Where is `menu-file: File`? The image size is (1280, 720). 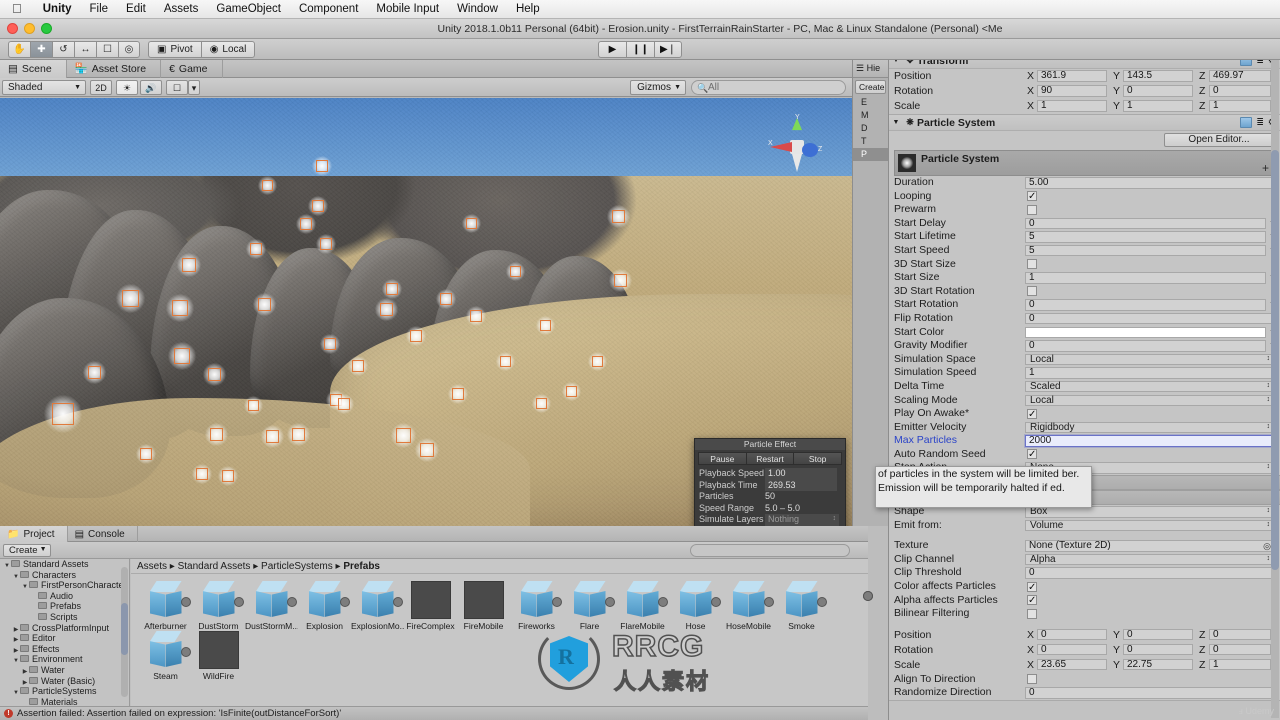
menu-file: File is located at coordinates (99, 9).